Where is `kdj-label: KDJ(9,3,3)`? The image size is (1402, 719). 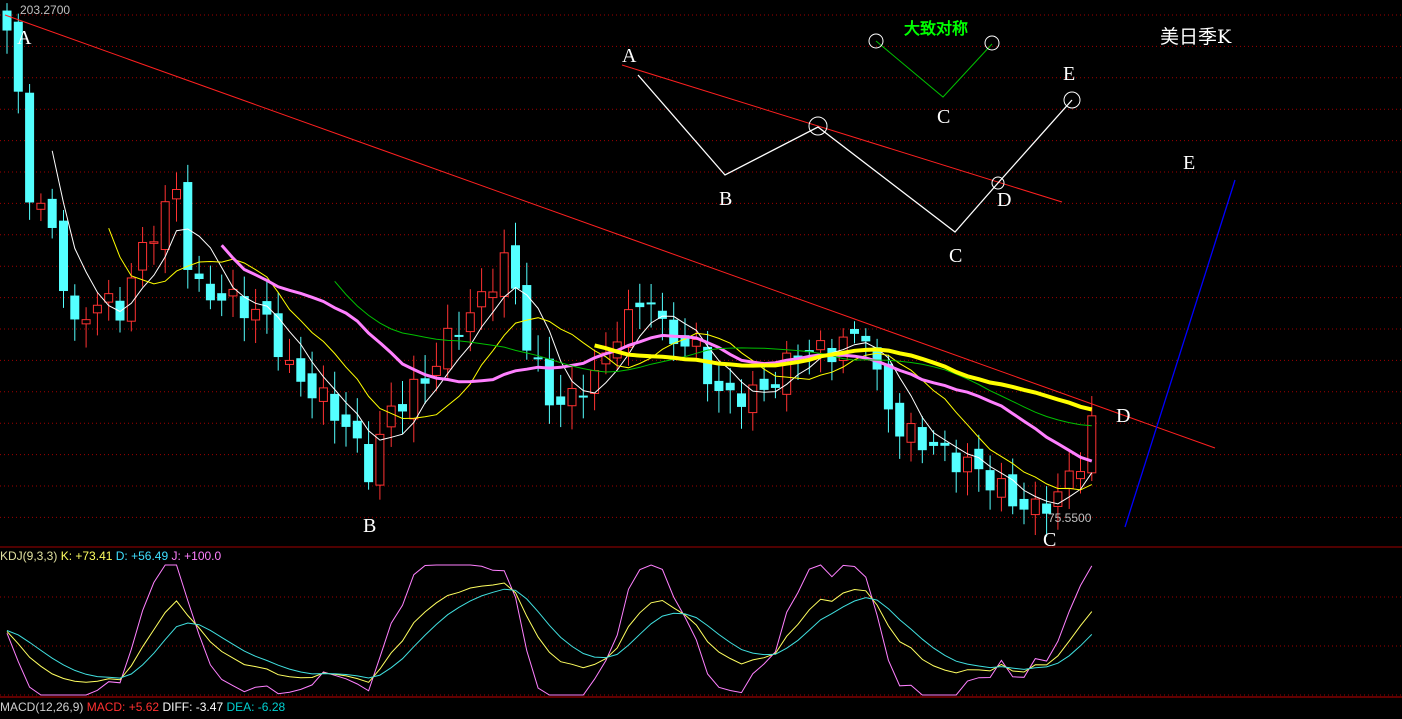 kdj-label: KDJ(9,3,3) is located at coordinates (28, 556).